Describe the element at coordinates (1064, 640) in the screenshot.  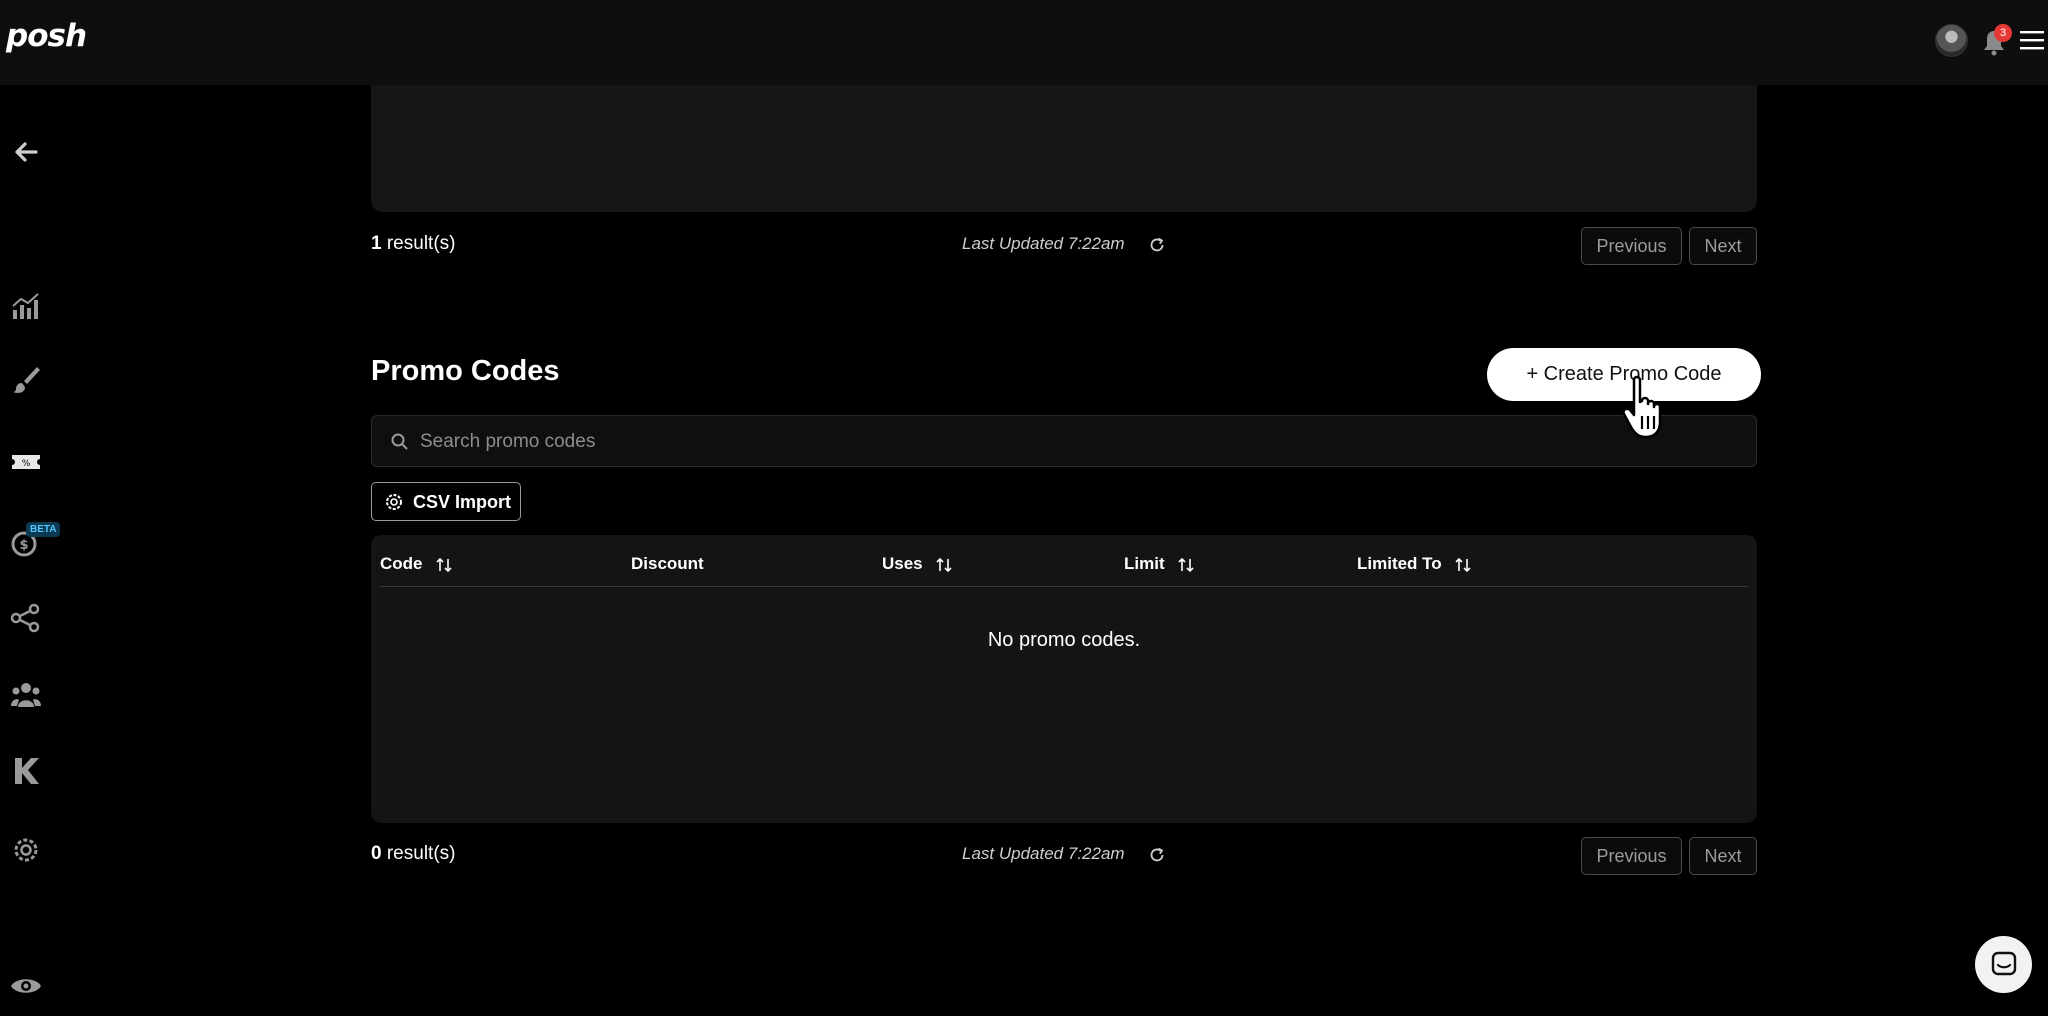
I see `empty-state-message: No promo codes.` at that location.